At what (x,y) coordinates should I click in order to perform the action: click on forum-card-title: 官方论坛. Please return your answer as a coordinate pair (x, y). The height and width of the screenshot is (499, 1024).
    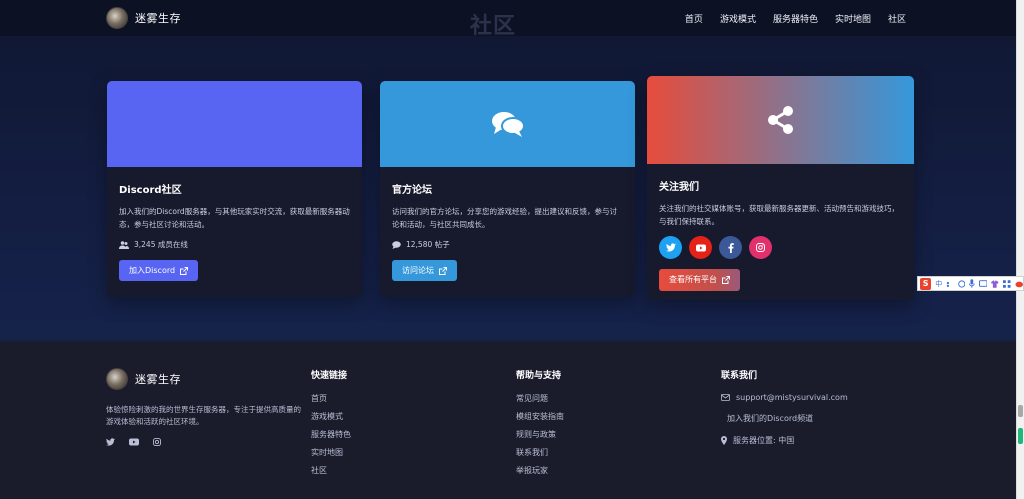
    Looking at the image, I should click on (412, 190).